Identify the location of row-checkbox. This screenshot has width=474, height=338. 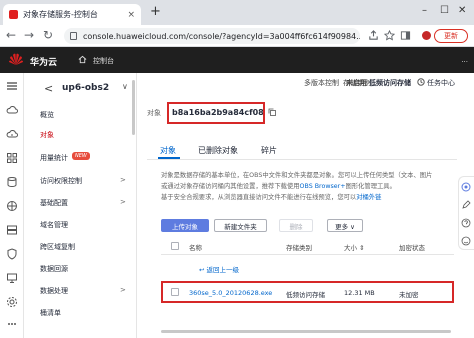
(175, 292).